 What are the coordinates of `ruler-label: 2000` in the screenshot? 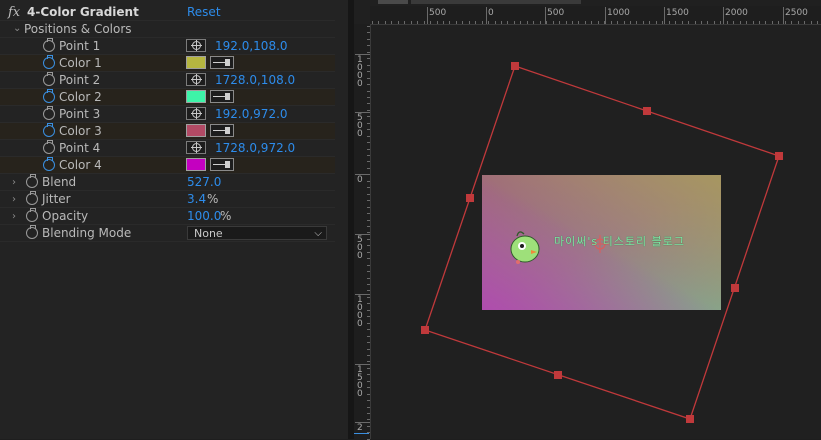 It's located at (736, 13).